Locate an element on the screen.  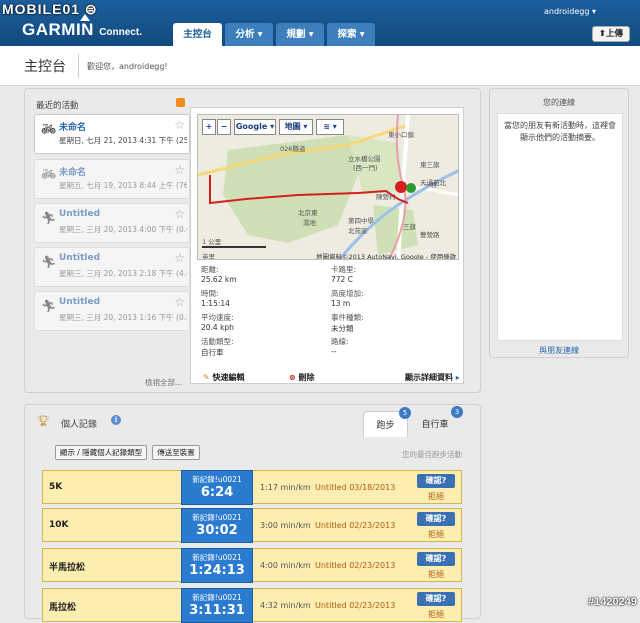
nav-tab-plan: 規劃 ▾ is located at coordinates (300, 34).